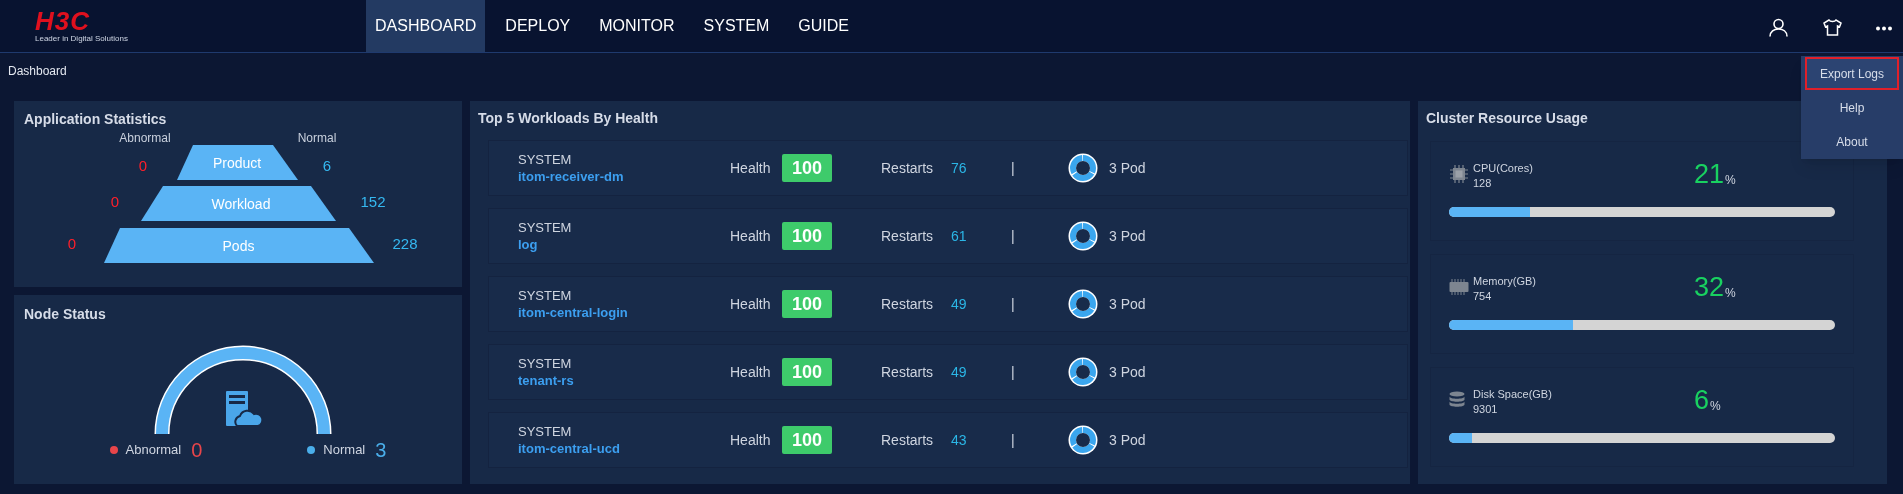  I want to click on usage-percent: 21, so click(1709, 174).